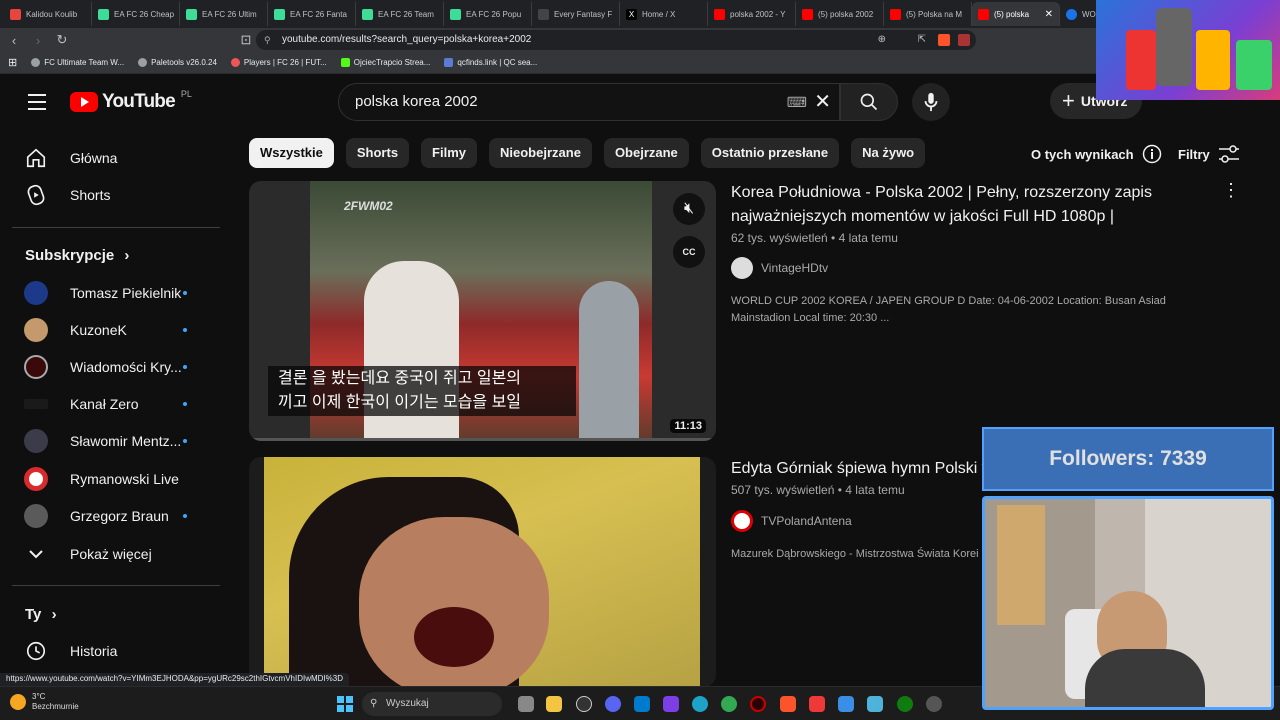  What do you see at coordinates (540, 153) in the screenshot?
I see `chip-unwatched: Nieobejrzane` at bounding box center [540, 153].